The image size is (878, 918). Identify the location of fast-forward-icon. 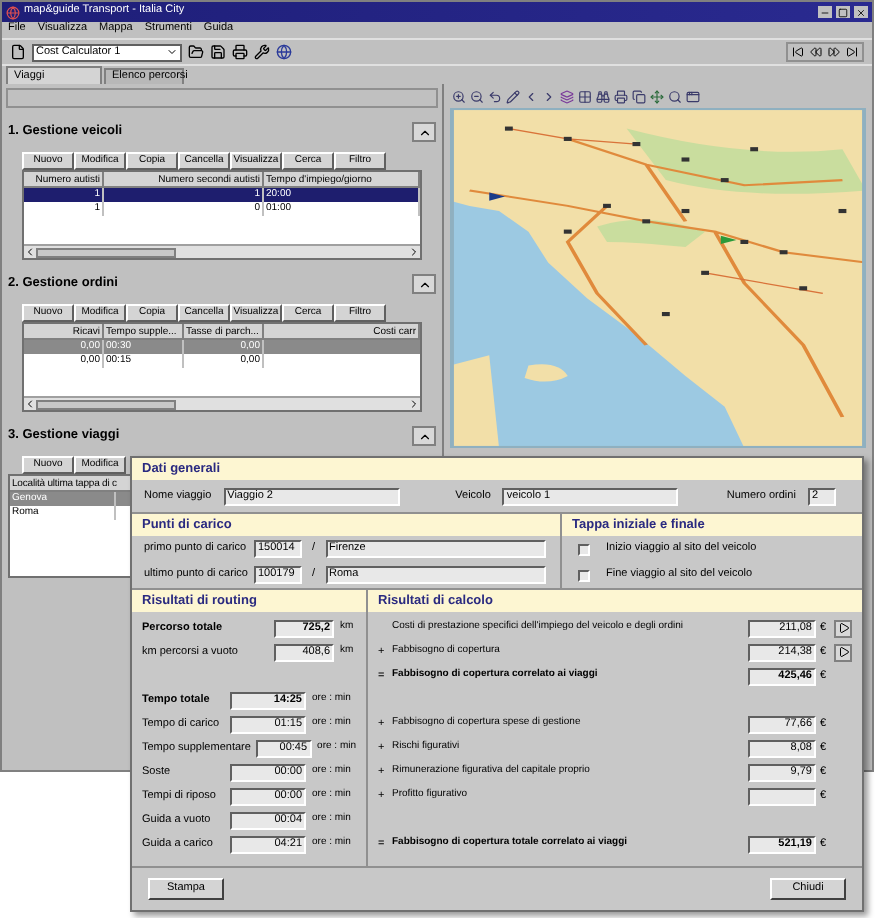
(834, 52).